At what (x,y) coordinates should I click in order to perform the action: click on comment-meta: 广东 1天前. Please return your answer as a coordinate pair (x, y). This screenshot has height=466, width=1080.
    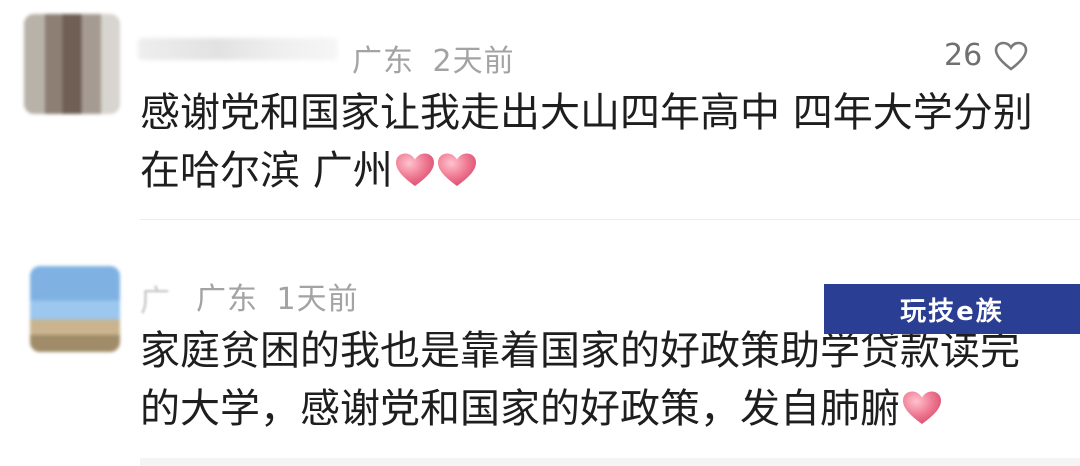
    Looking at the image, I should click on (277, 296).